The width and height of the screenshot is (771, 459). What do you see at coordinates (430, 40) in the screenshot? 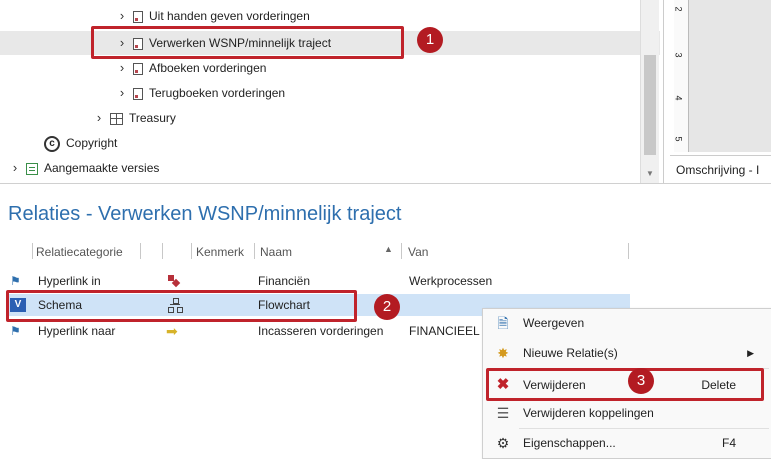
I see `annotation-badge-1: 1` at bounding box center [430, 40].